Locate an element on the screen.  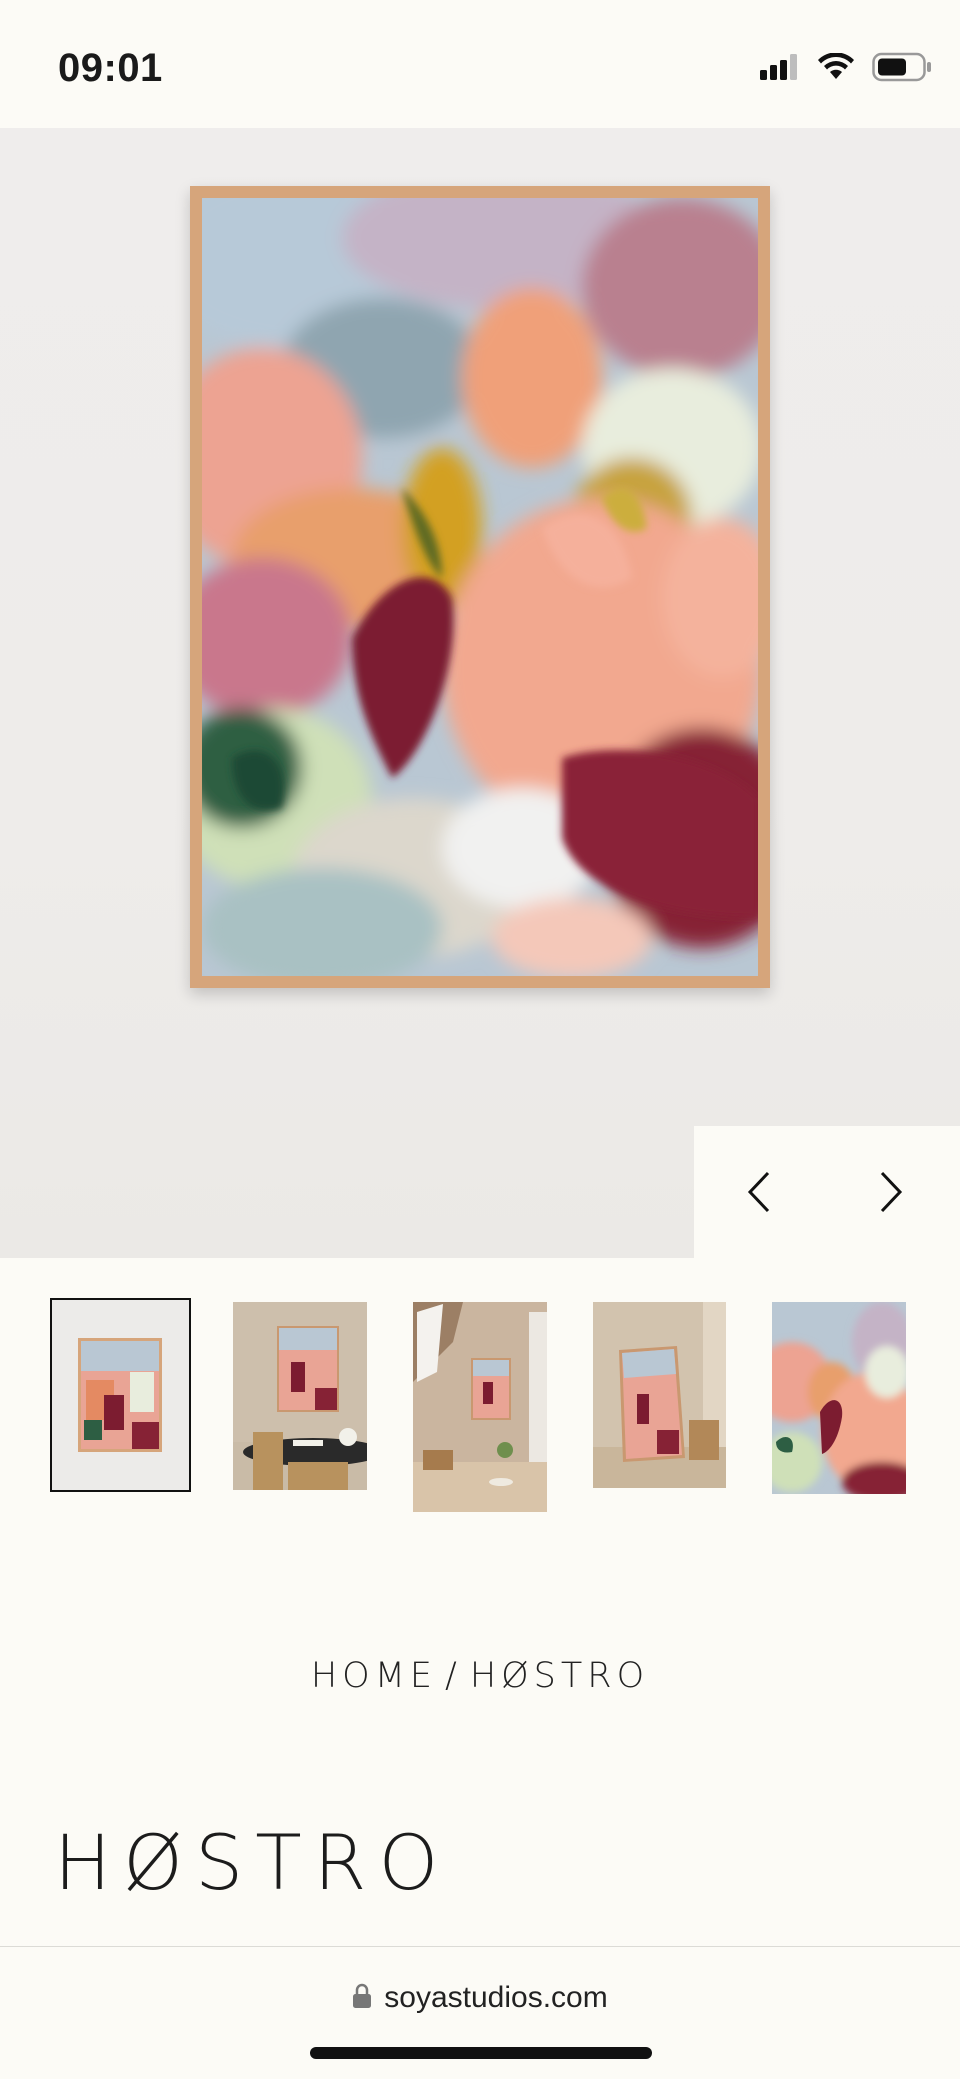
url-display: soyastudios.com is located at coordinates (480, 1998).